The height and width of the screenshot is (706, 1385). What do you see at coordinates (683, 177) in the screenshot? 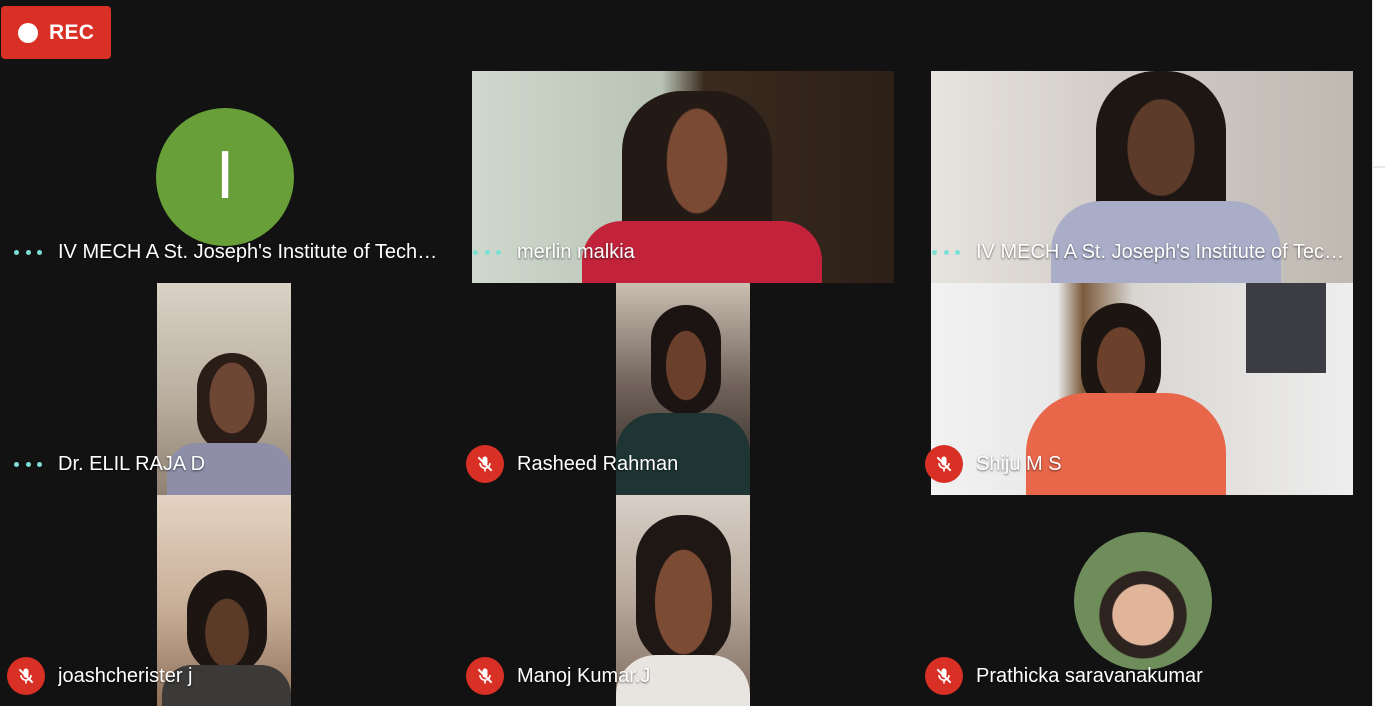
I see `participant-tile-2: merlin malkia` at bounding box center [683, 177].